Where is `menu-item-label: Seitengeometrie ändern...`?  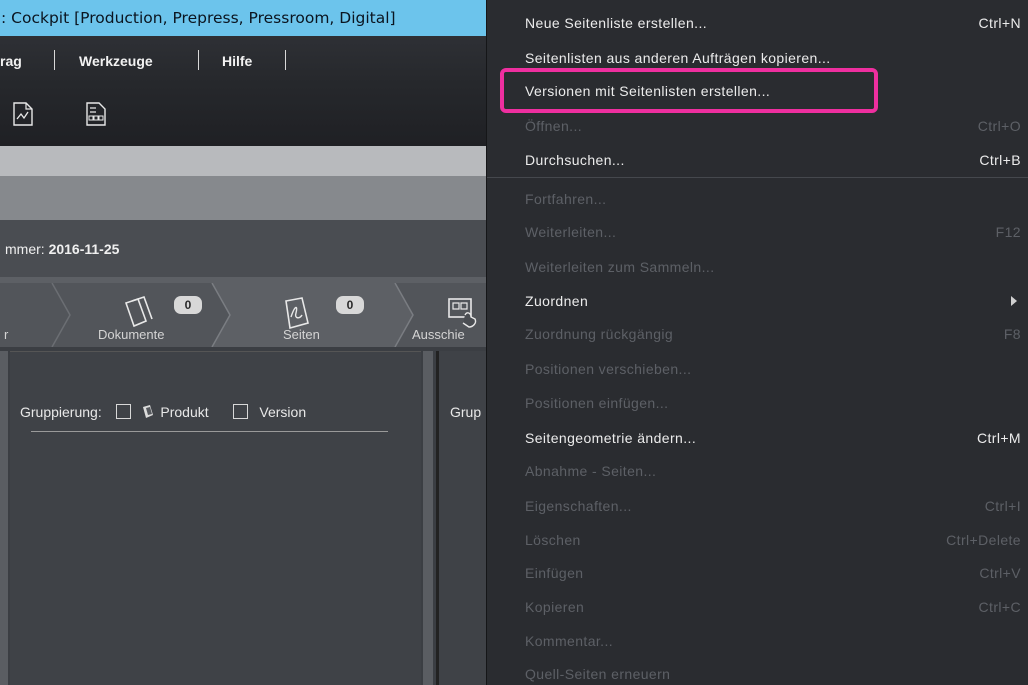
menu-item-label: Seitengeometrie ändern... is located at coordinates (611, 438).